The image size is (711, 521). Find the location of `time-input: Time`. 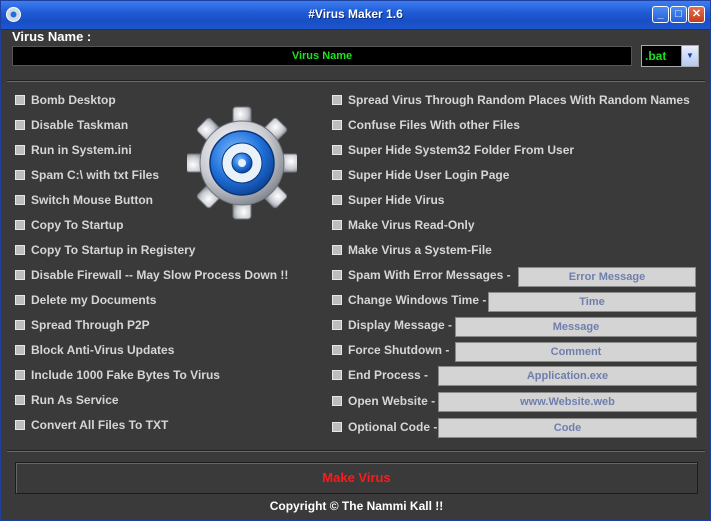

time-input: Time is located at coordinates (592, 302).